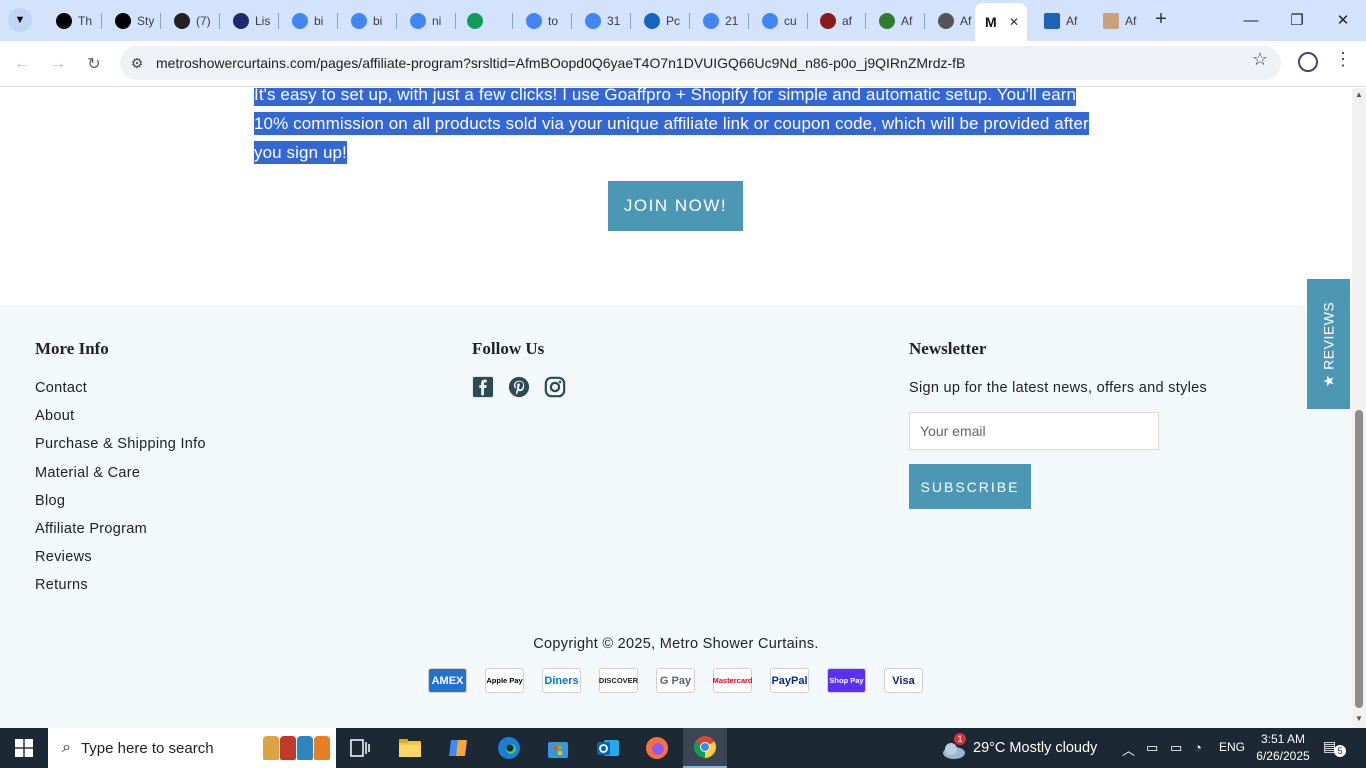 The height and width of the screenshot is (768, 1366). I want to click on email-field, so click(1034, 431).